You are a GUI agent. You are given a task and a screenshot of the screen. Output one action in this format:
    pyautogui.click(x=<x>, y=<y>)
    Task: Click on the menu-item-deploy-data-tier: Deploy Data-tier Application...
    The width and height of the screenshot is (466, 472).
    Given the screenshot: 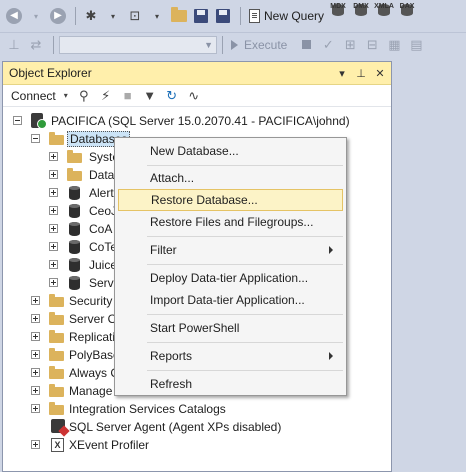 What is the action you would take?
    pyautogui.click(x=230, y=278)
    